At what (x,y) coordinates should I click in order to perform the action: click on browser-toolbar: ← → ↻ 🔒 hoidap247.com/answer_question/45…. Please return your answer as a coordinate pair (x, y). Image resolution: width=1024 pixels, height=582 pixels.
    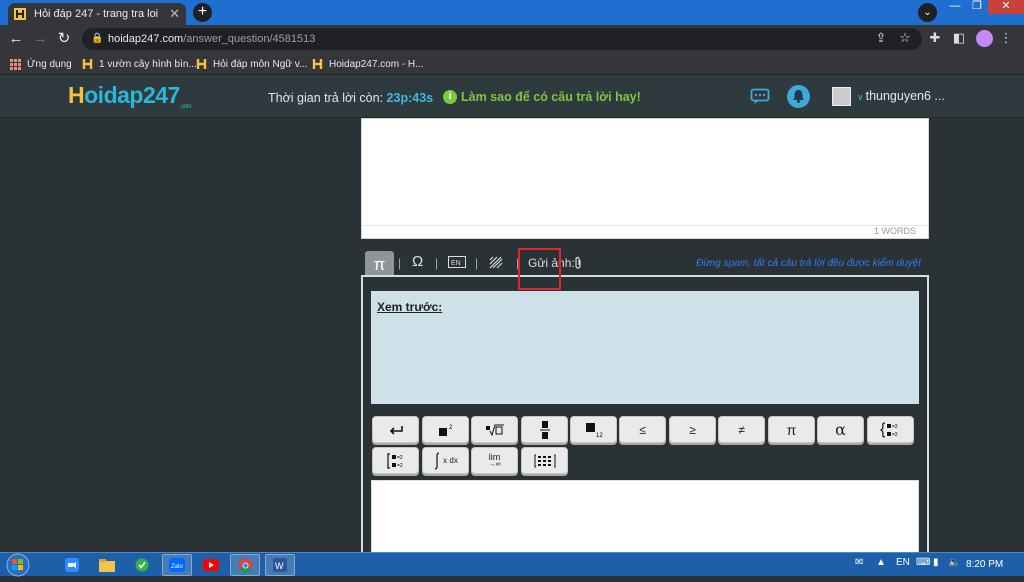
    Looking at the image, I should click on (512, 39).